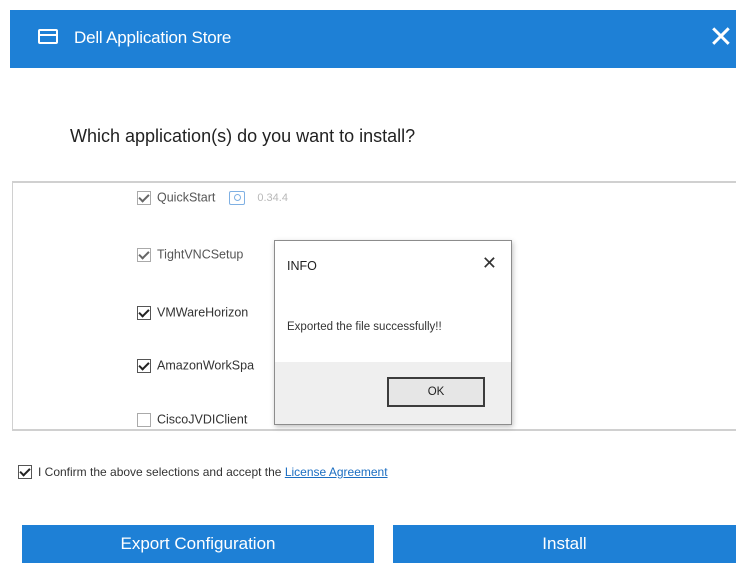 Image resolution: width=736 pixels, height=563 pixels. What do you see at coordinates (373, 39) in the screenshot?
I see `title-bar: Dell Application Store ✕` at bounding box center [373, 39].